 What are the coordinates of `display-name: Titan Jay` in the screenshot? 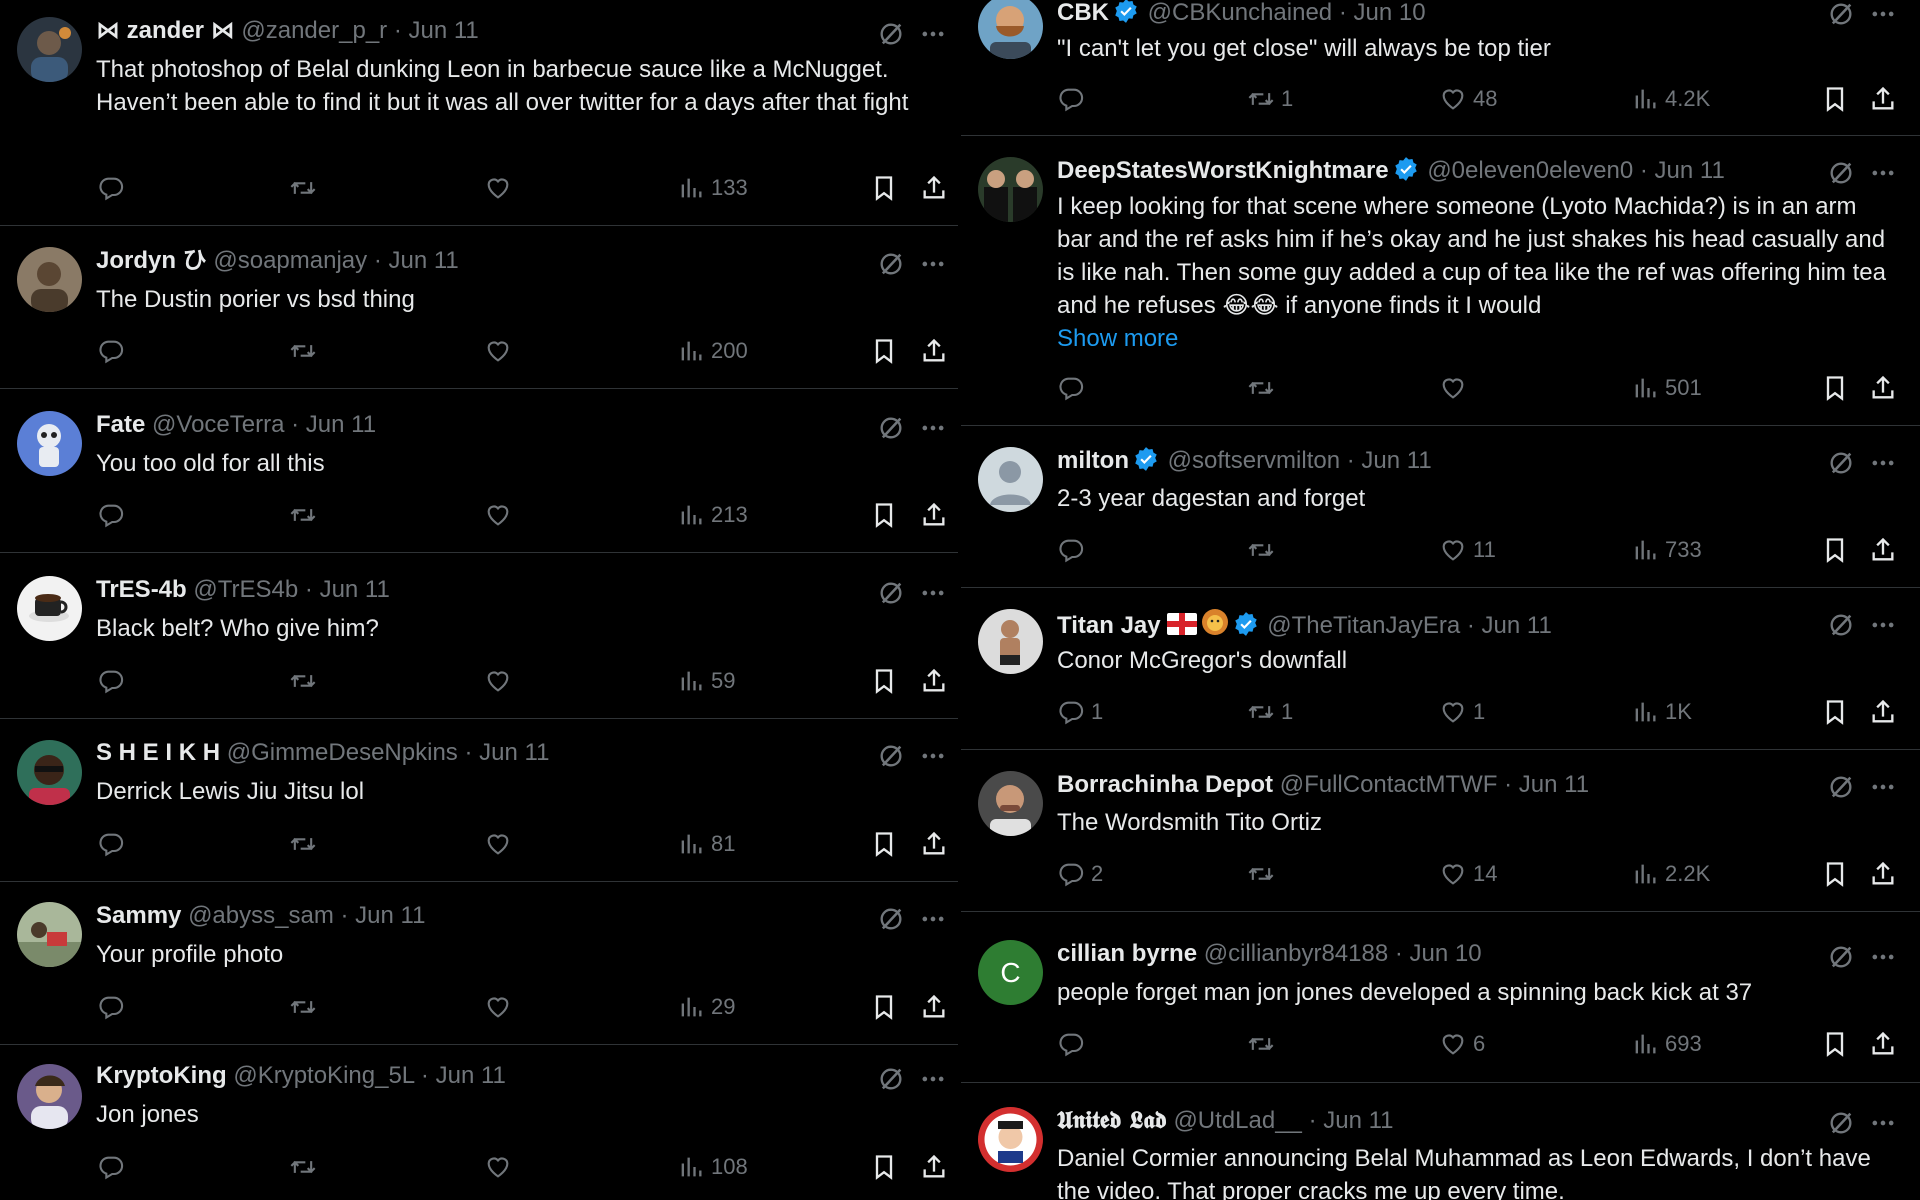 It's located at (1109, 625).